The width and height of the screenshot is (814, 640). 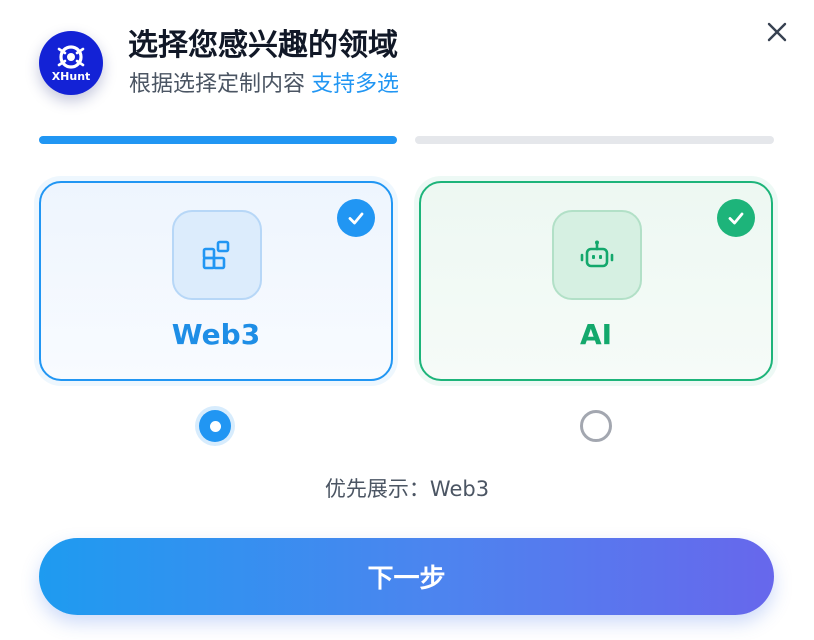 I want to click on next-button: 下一步, so click(x=406, y=576).